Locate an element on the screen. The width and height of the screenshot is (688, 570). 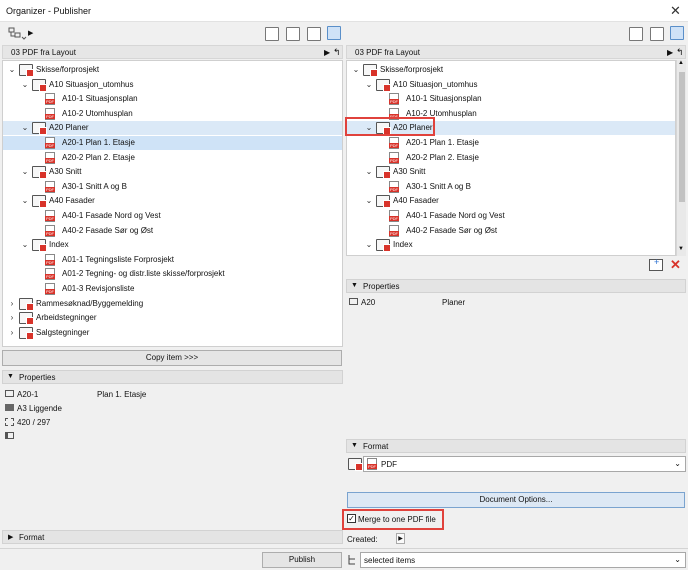
right-view-map-icon is located at coordinates (636, 34).